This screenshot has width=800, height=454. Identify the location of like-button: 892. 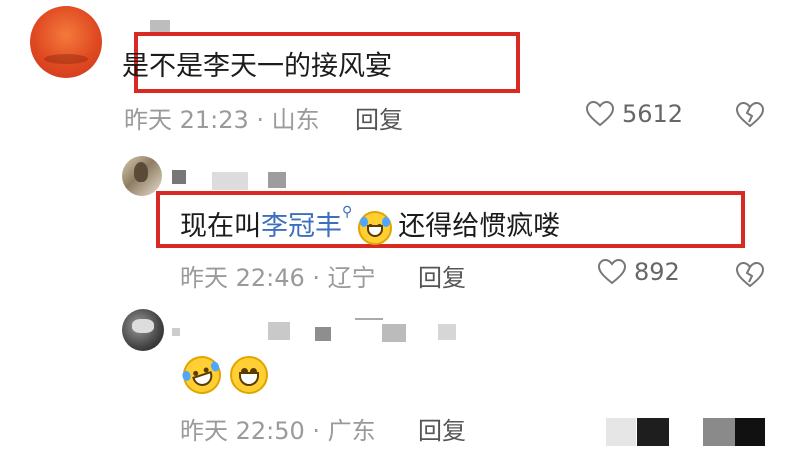
(639, 272).